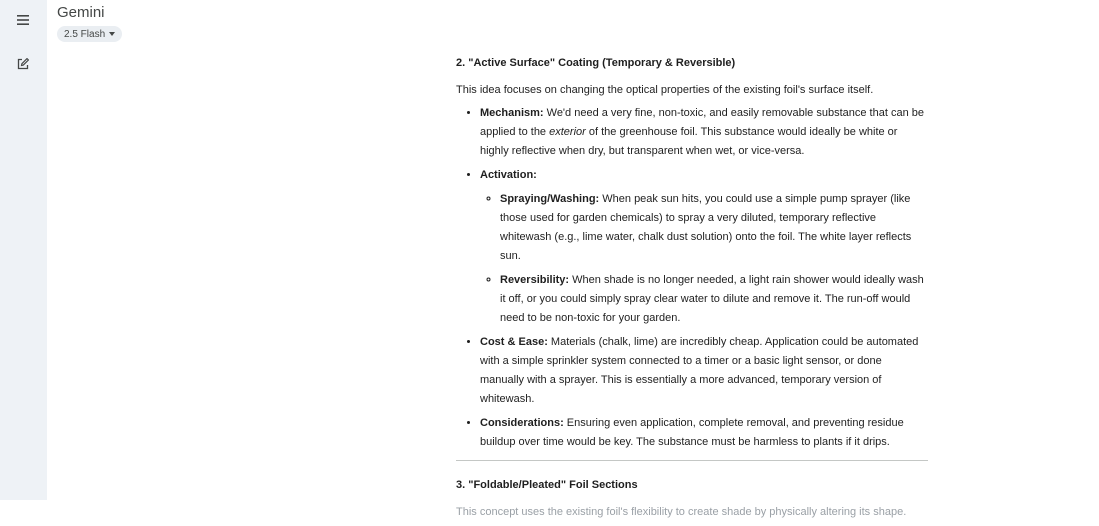  I want to click on new-chat-button, so click(23, 66).